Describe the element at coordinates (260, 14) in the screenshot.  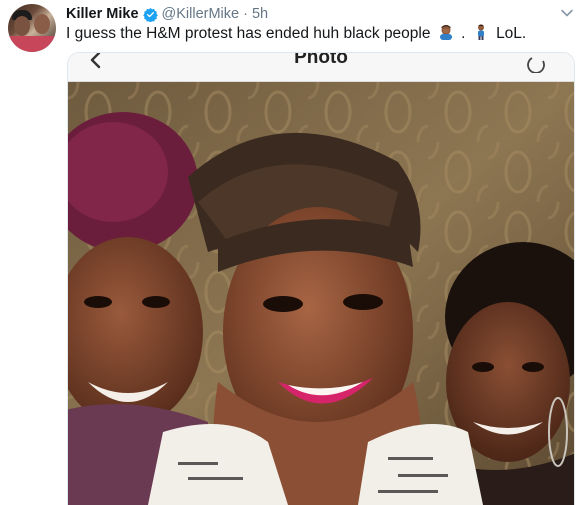
I see `tweet-time: 5h` at that location.